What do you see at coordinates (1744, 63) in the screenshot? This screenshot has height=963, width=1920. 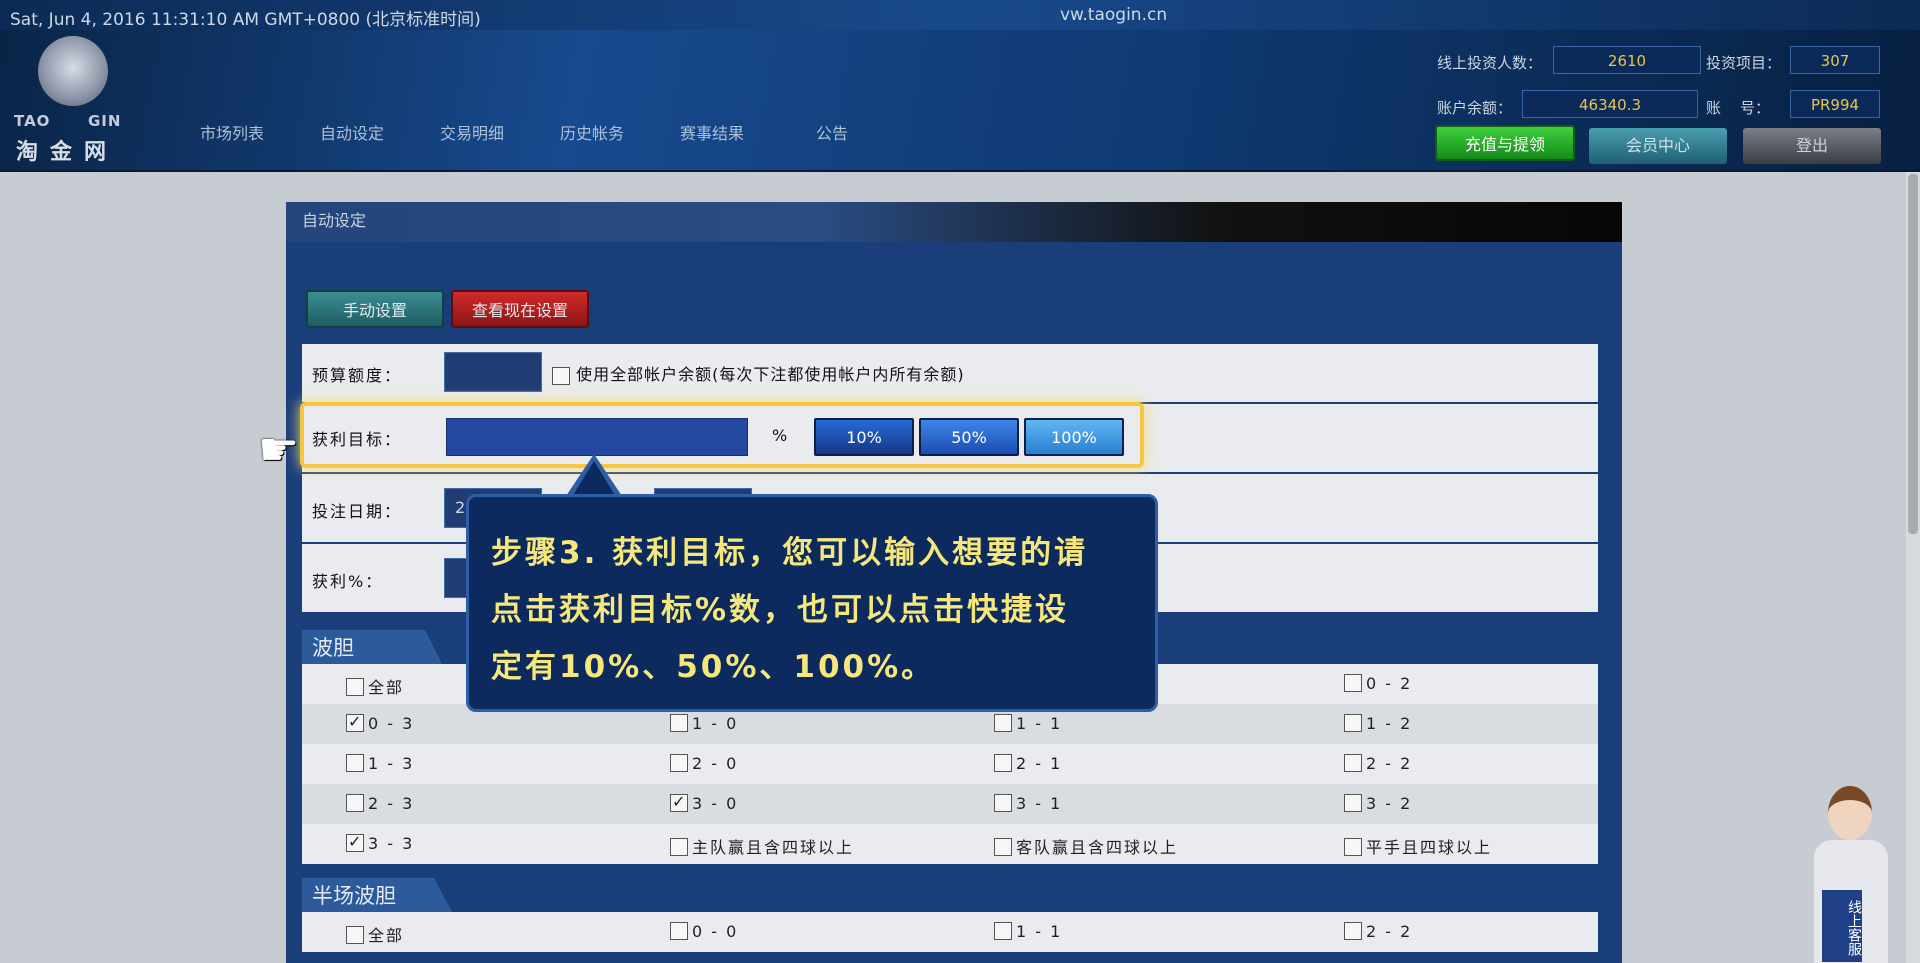 I see `projects-label: 投资项目：` at bounding box center [1744, 63].